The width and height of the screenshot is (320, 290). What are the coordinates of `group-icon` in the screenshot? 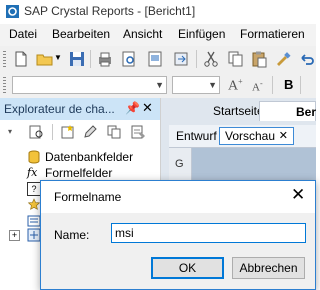 It's located at (34, 235).